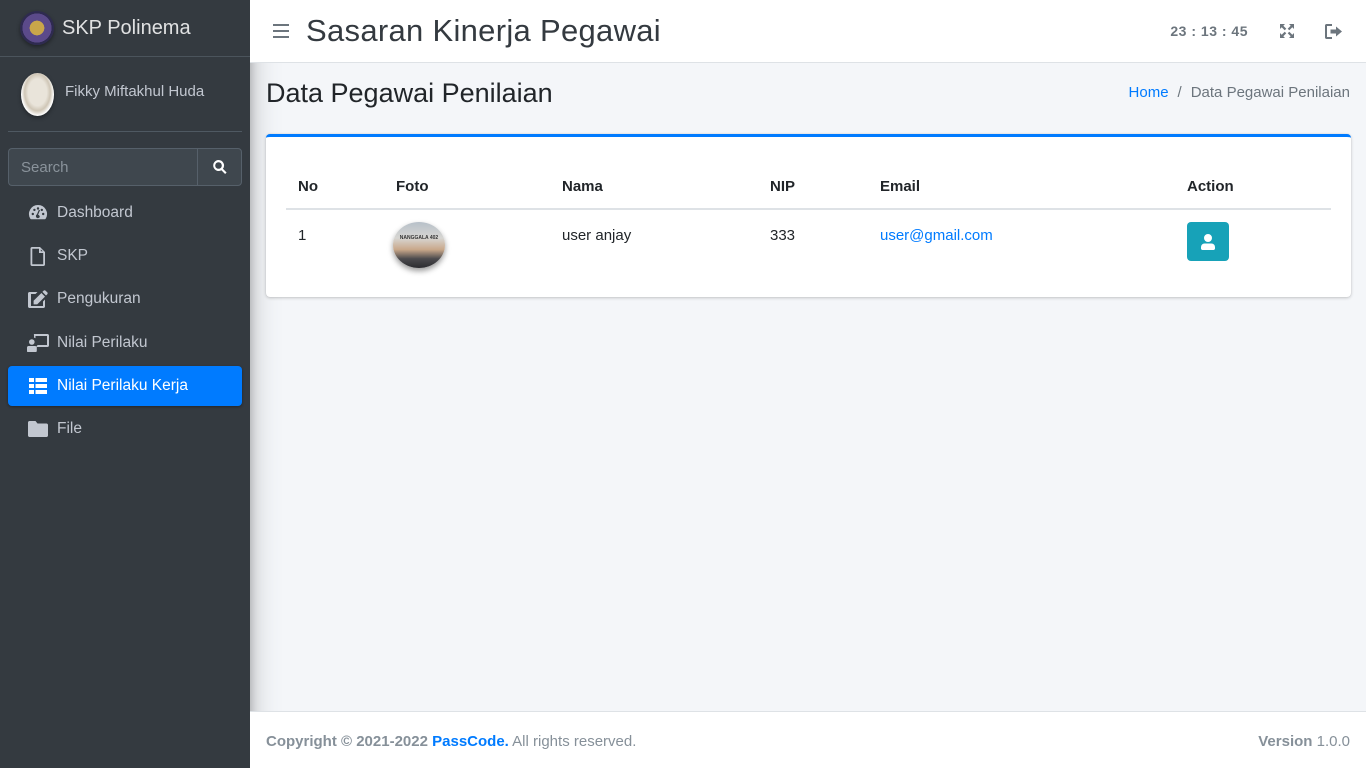 Image resolution: width=1366 pixels, height=768 pixels. I want to click on photo-caption: NANGGALA 402, so click(419, 238).